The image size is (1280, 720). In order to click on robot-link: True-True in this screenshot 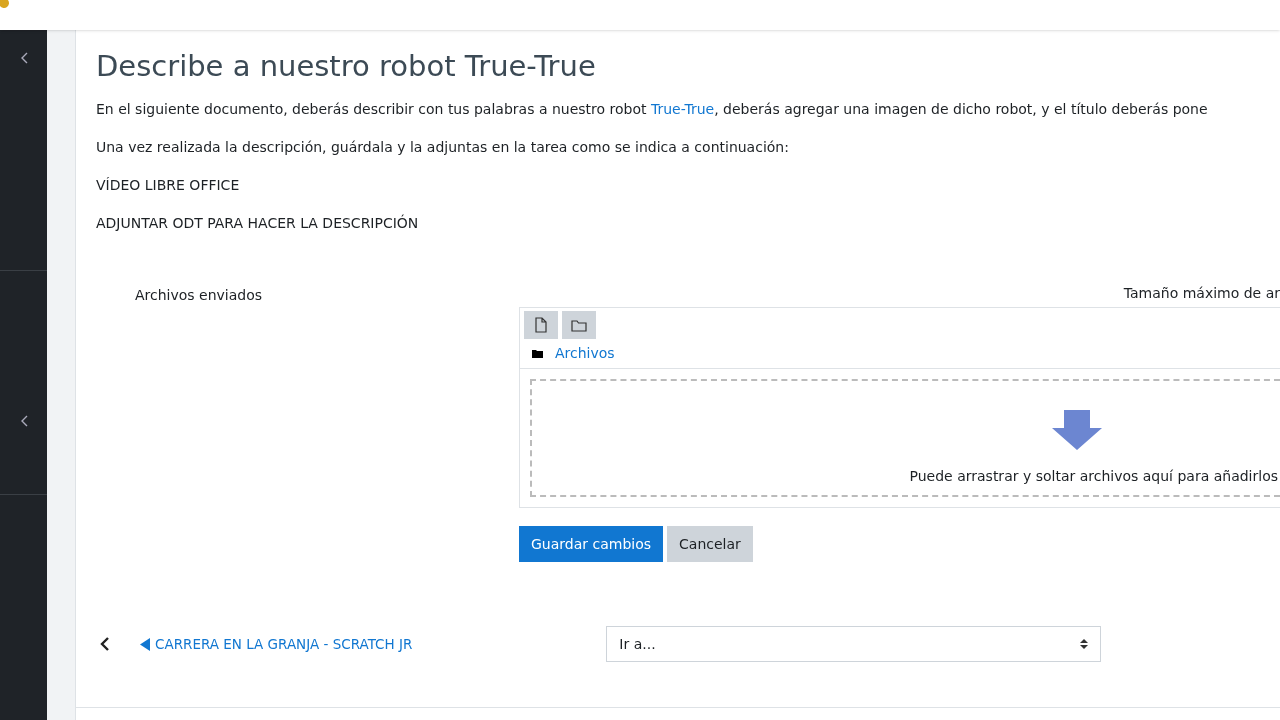, I will do `click(682, 109)`.